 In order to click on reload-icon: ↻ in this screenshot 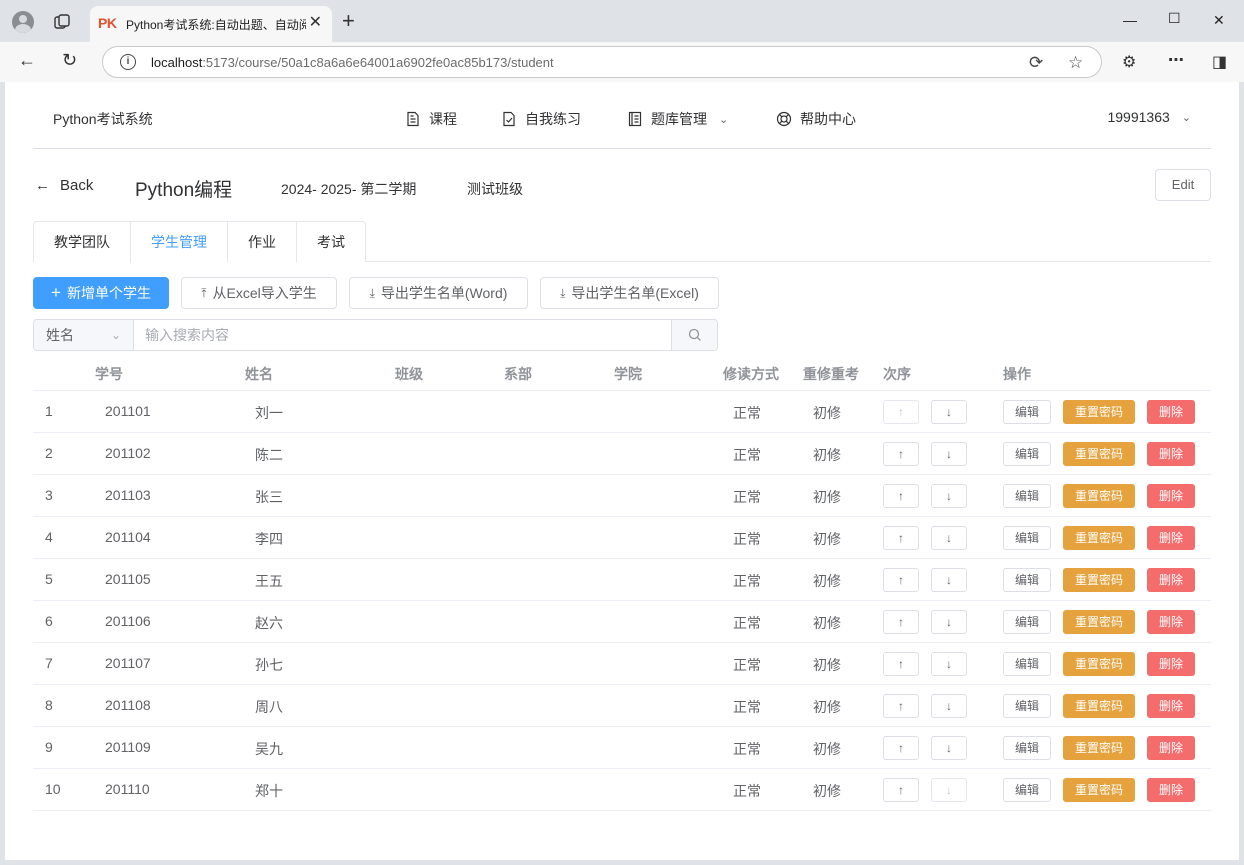, I will do `click(69, 60)`.